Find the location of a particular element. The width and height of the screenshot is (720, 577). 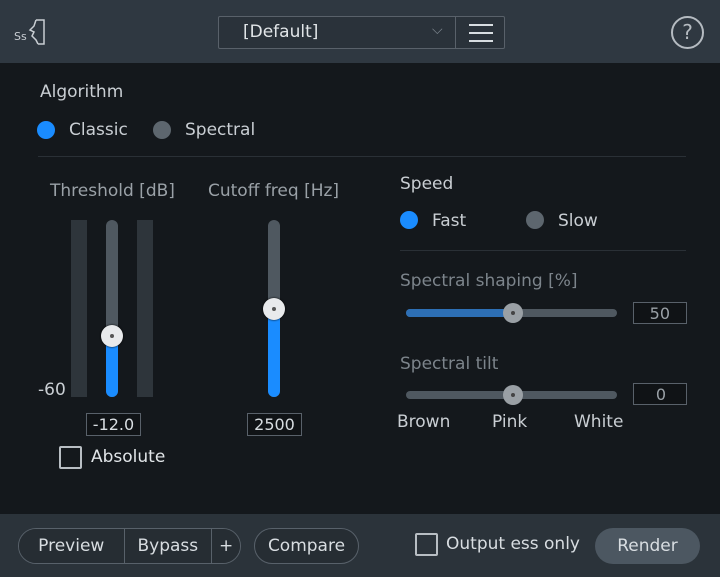

speed-label: Speed is located at coordinates (427, 184).